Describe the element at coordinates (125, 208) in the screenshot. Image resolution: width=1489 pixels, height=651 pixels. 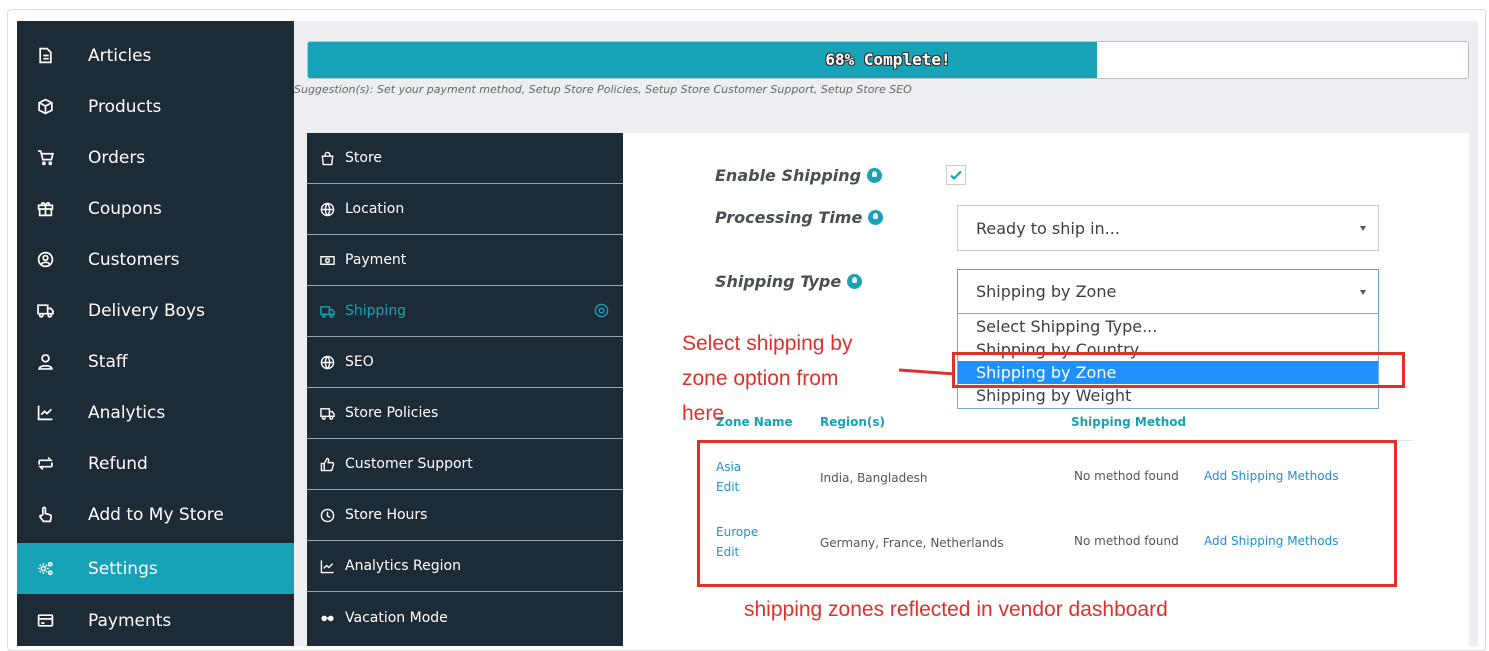
I see `sidebar-item-label: Coupons` at that location.